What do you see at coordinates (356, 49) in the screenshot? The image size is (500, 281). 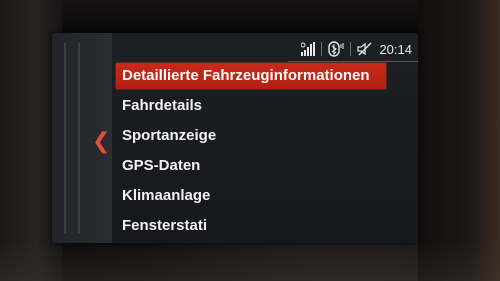 I see `status-bar: 20:14` at bounding box center [356, 49].